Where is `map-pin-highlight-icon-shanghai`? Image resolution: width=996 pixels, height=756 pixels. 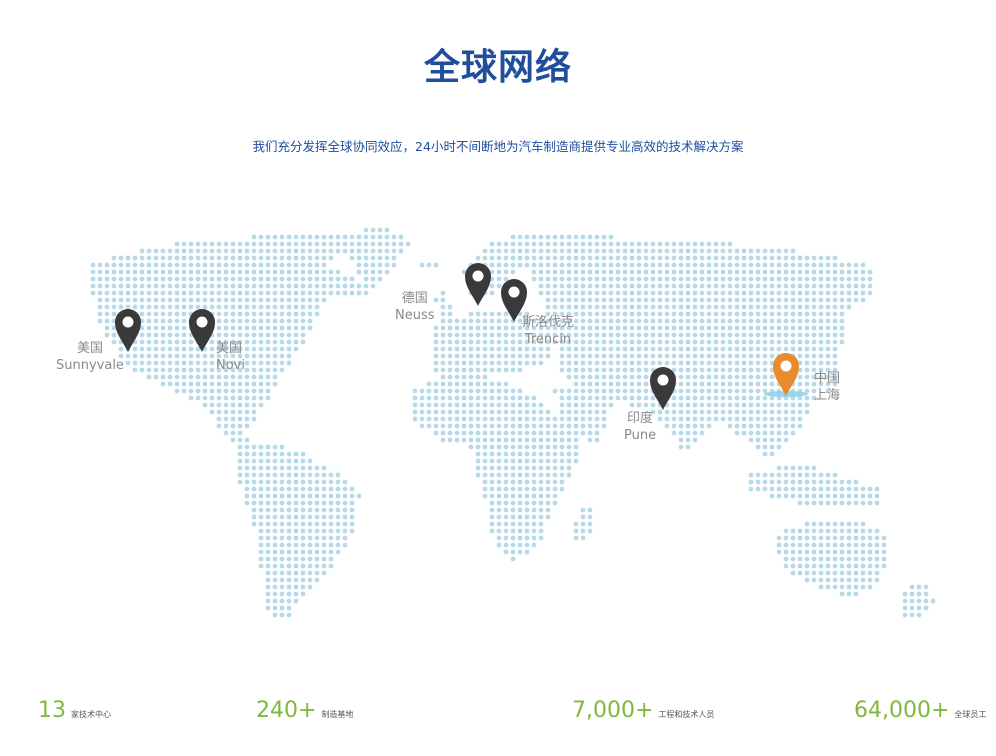 map-pin-highlight-icon-shanghai is located at coordinates (786, 374).